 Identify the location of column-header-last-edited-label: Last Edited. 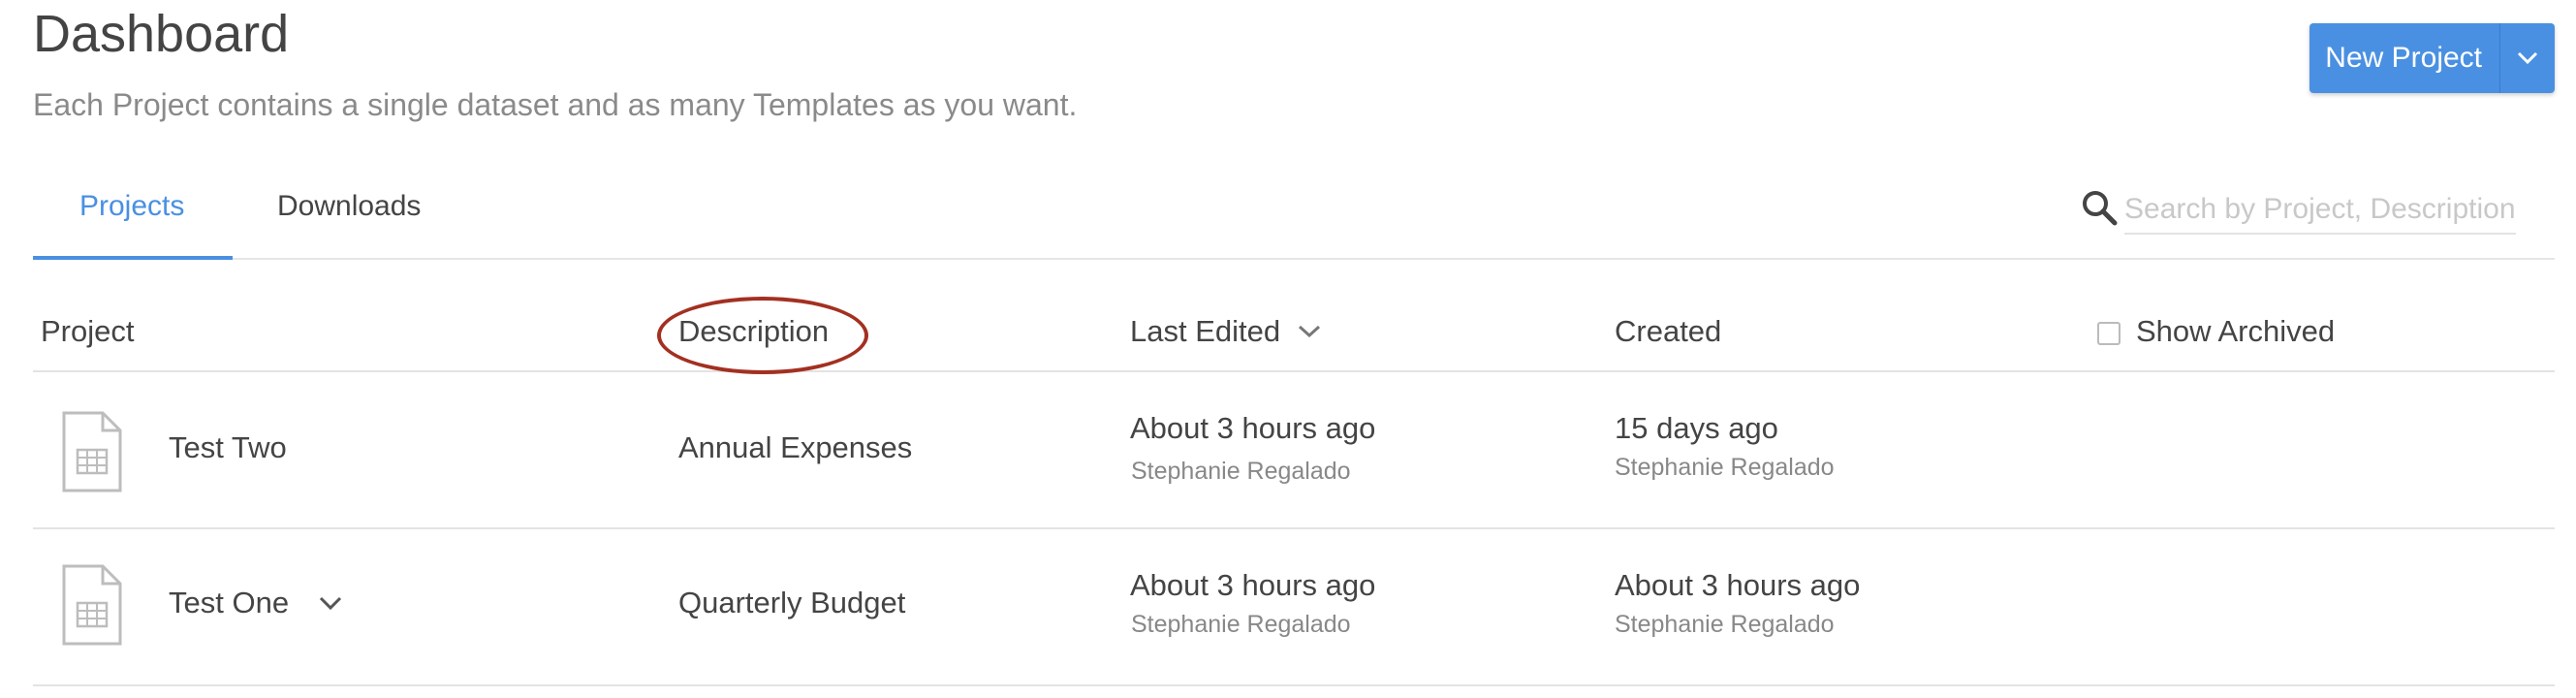
(1205, 331).